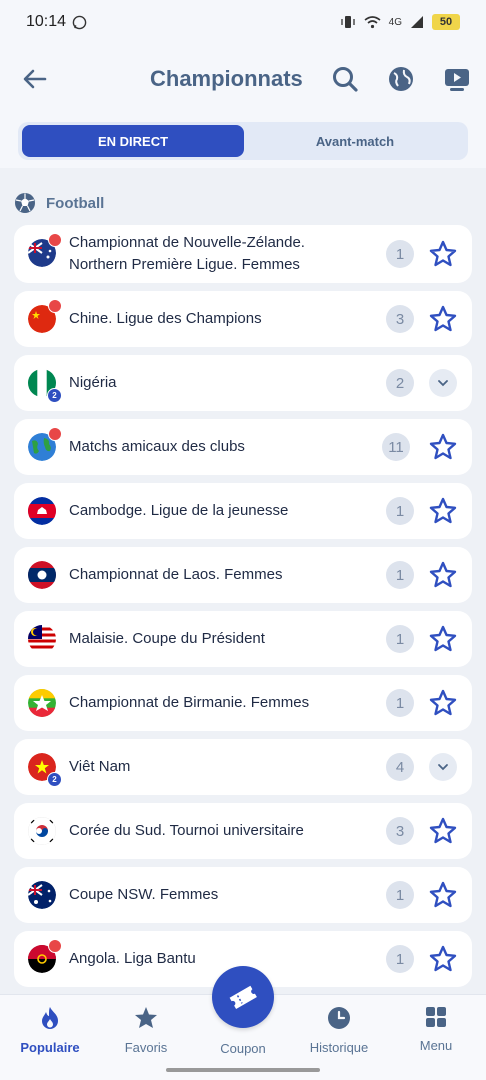  I want to click on video-icon, so click(457, 79).